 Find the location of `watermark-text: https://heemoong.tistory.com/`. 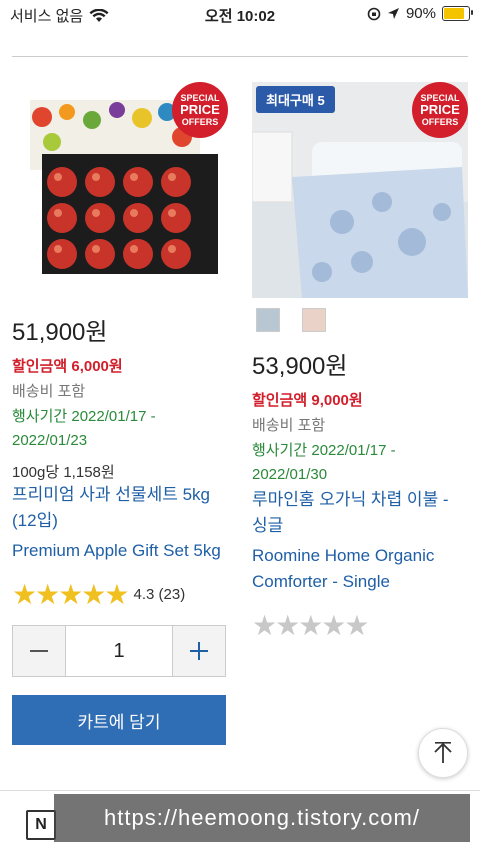

watermark-text: https://heemoong.tistory.com/ is located at coordinates (262, 818).